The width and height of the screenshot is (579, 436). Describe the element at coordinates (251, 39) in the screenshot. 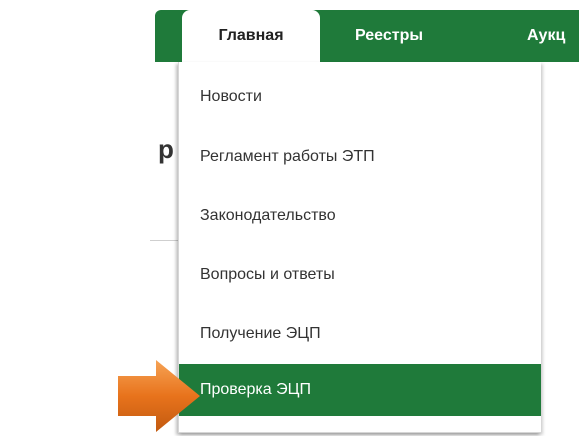

I see `nav-tab-home: Главная` at that location.